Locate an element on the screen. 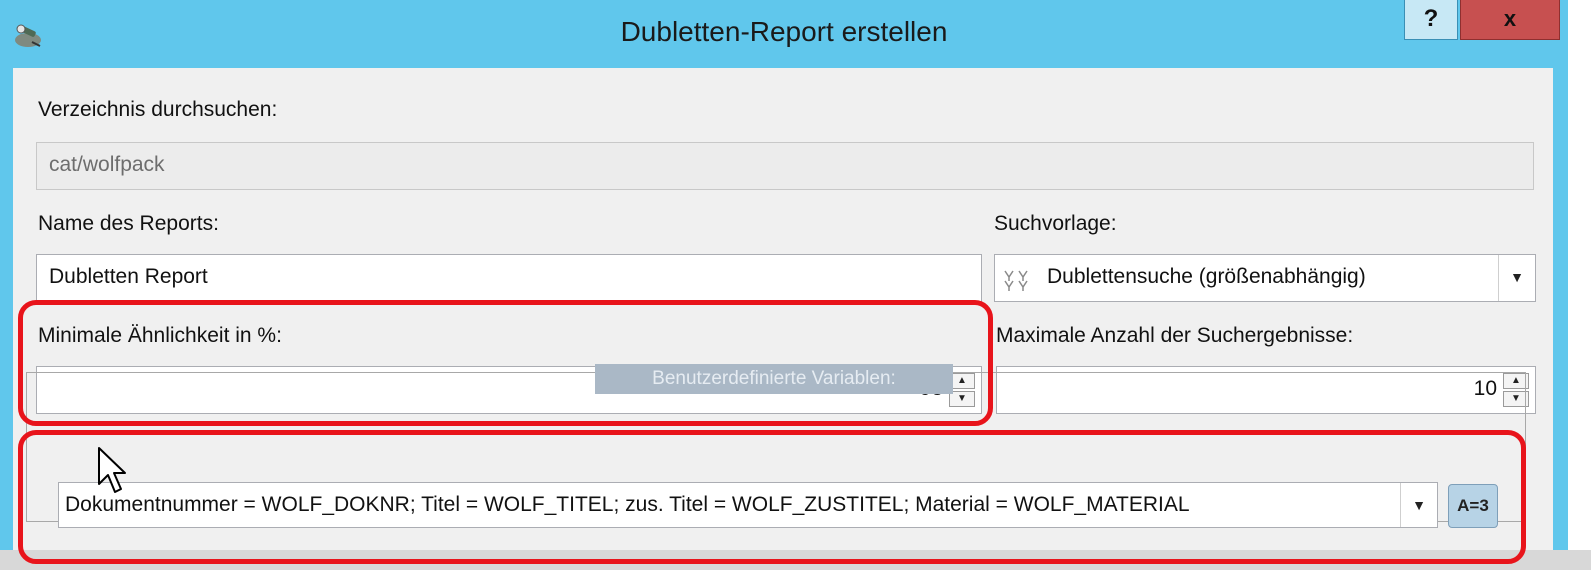  title-bar: Dubletten-Report erstellen ? x is located at coordinates (784, 33).